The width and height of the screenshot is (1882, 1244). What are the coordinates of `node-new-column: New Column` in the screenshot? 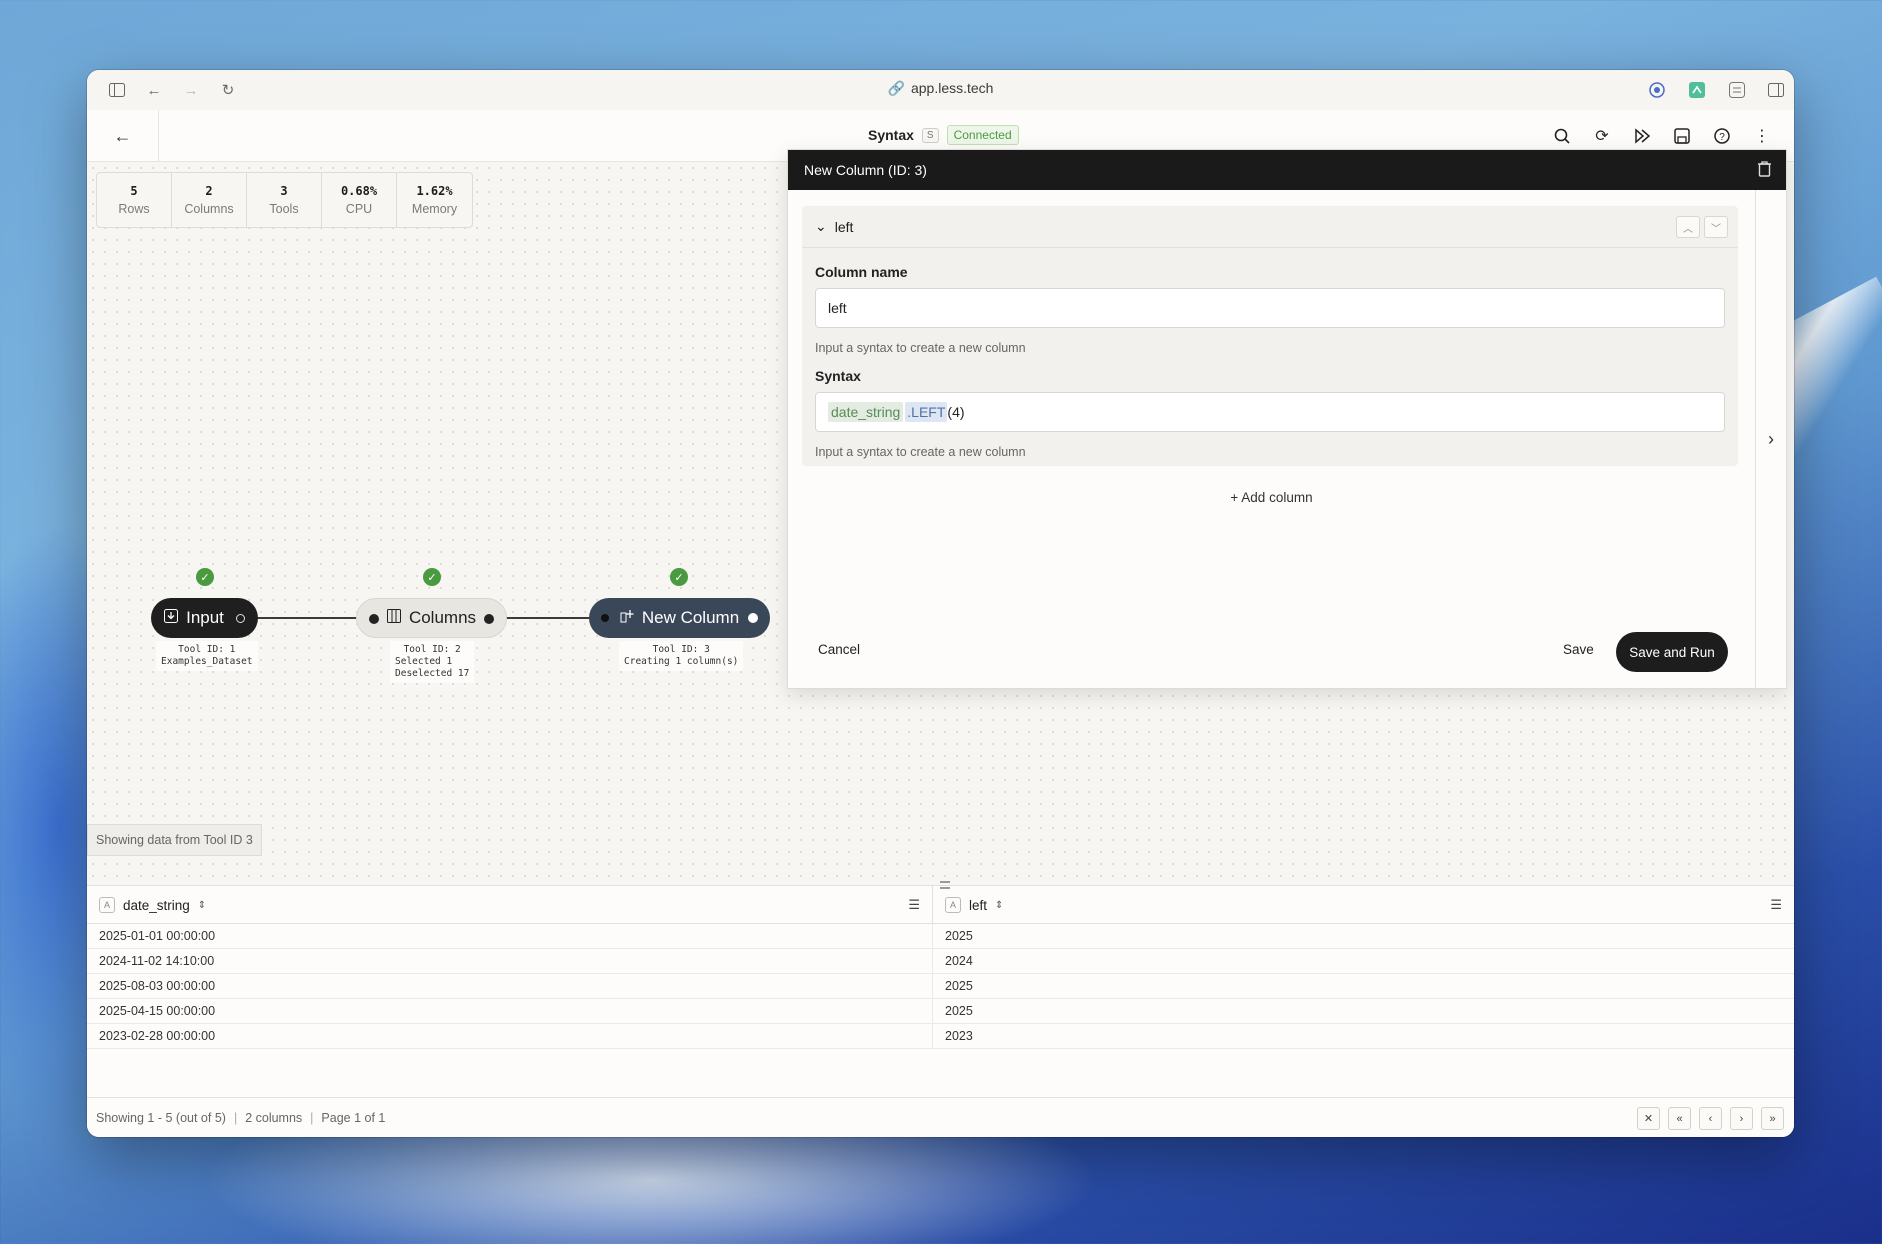 It's located at (679, 618).